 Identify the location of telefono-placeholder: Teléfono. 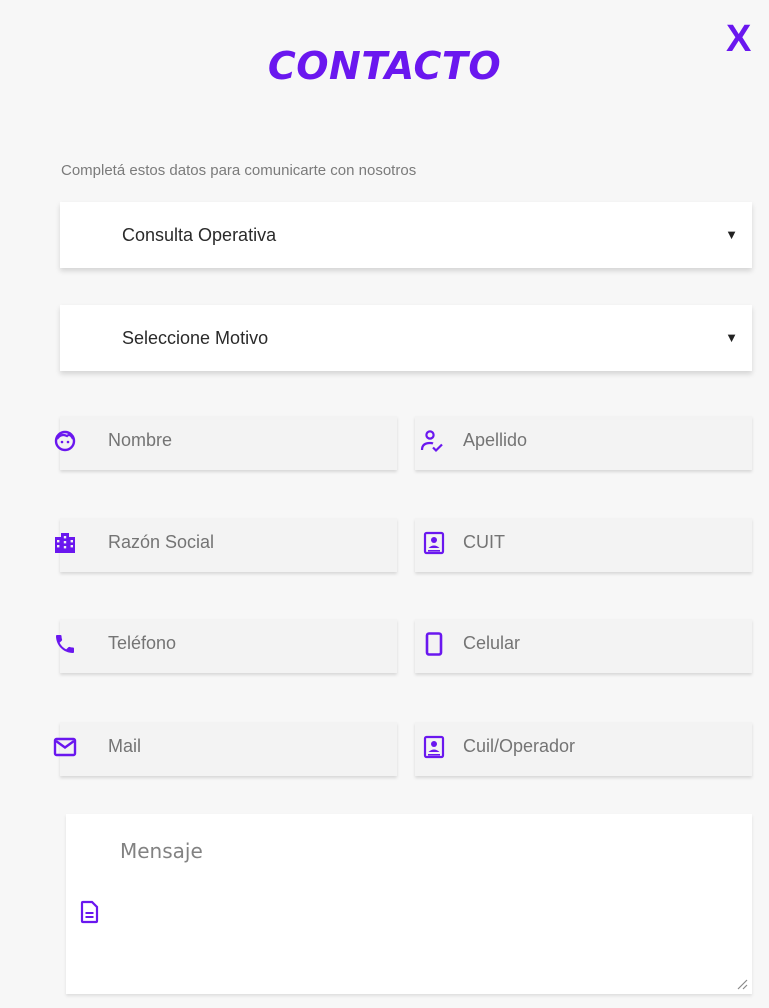
(142, 643).